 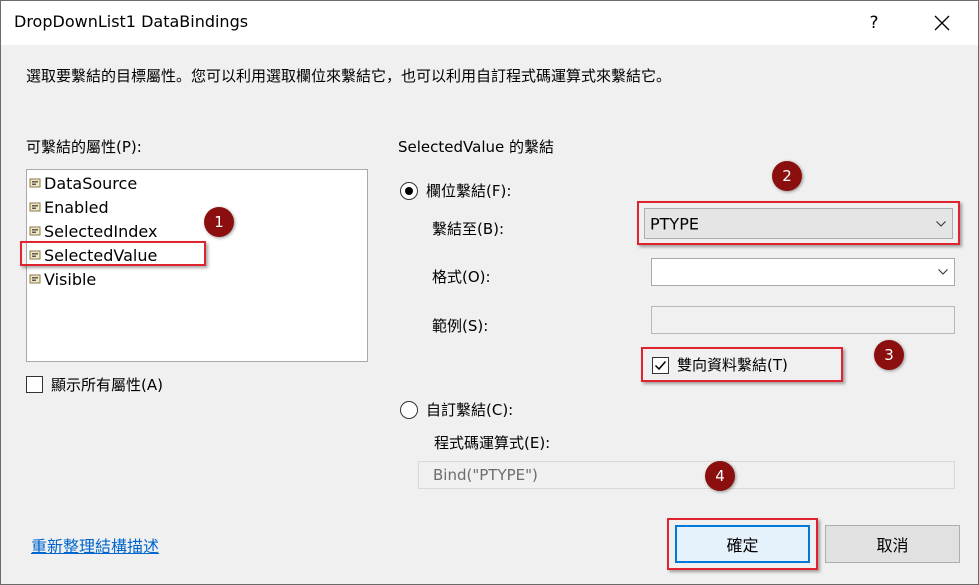 I want to click on annotation-badge-4: 4, so click(x=720, y=476).